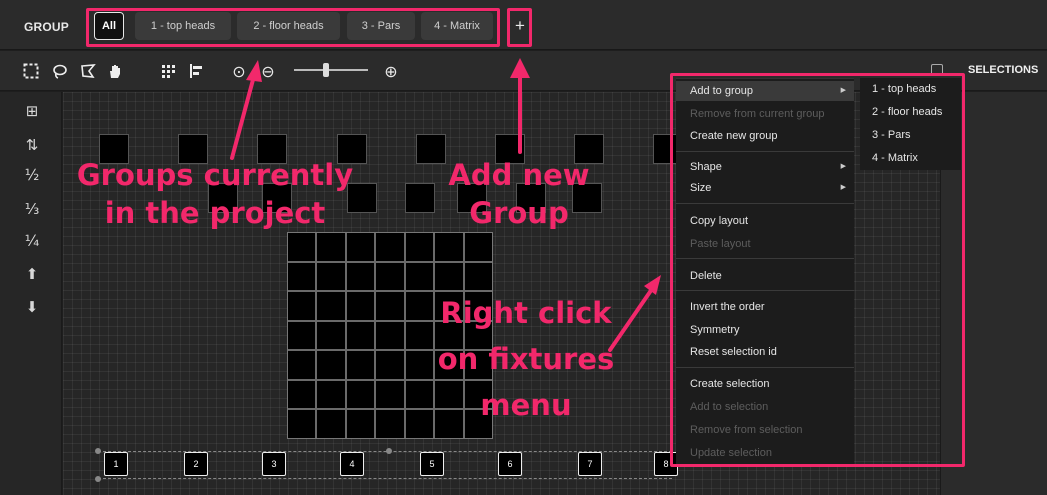 The height and width of the screenshot is (495, 1047). What do you see at coordinates (765, 384) in the screenshot?
I see `menu-item-create-selection: Create selection` at bounding box center [765, 384].